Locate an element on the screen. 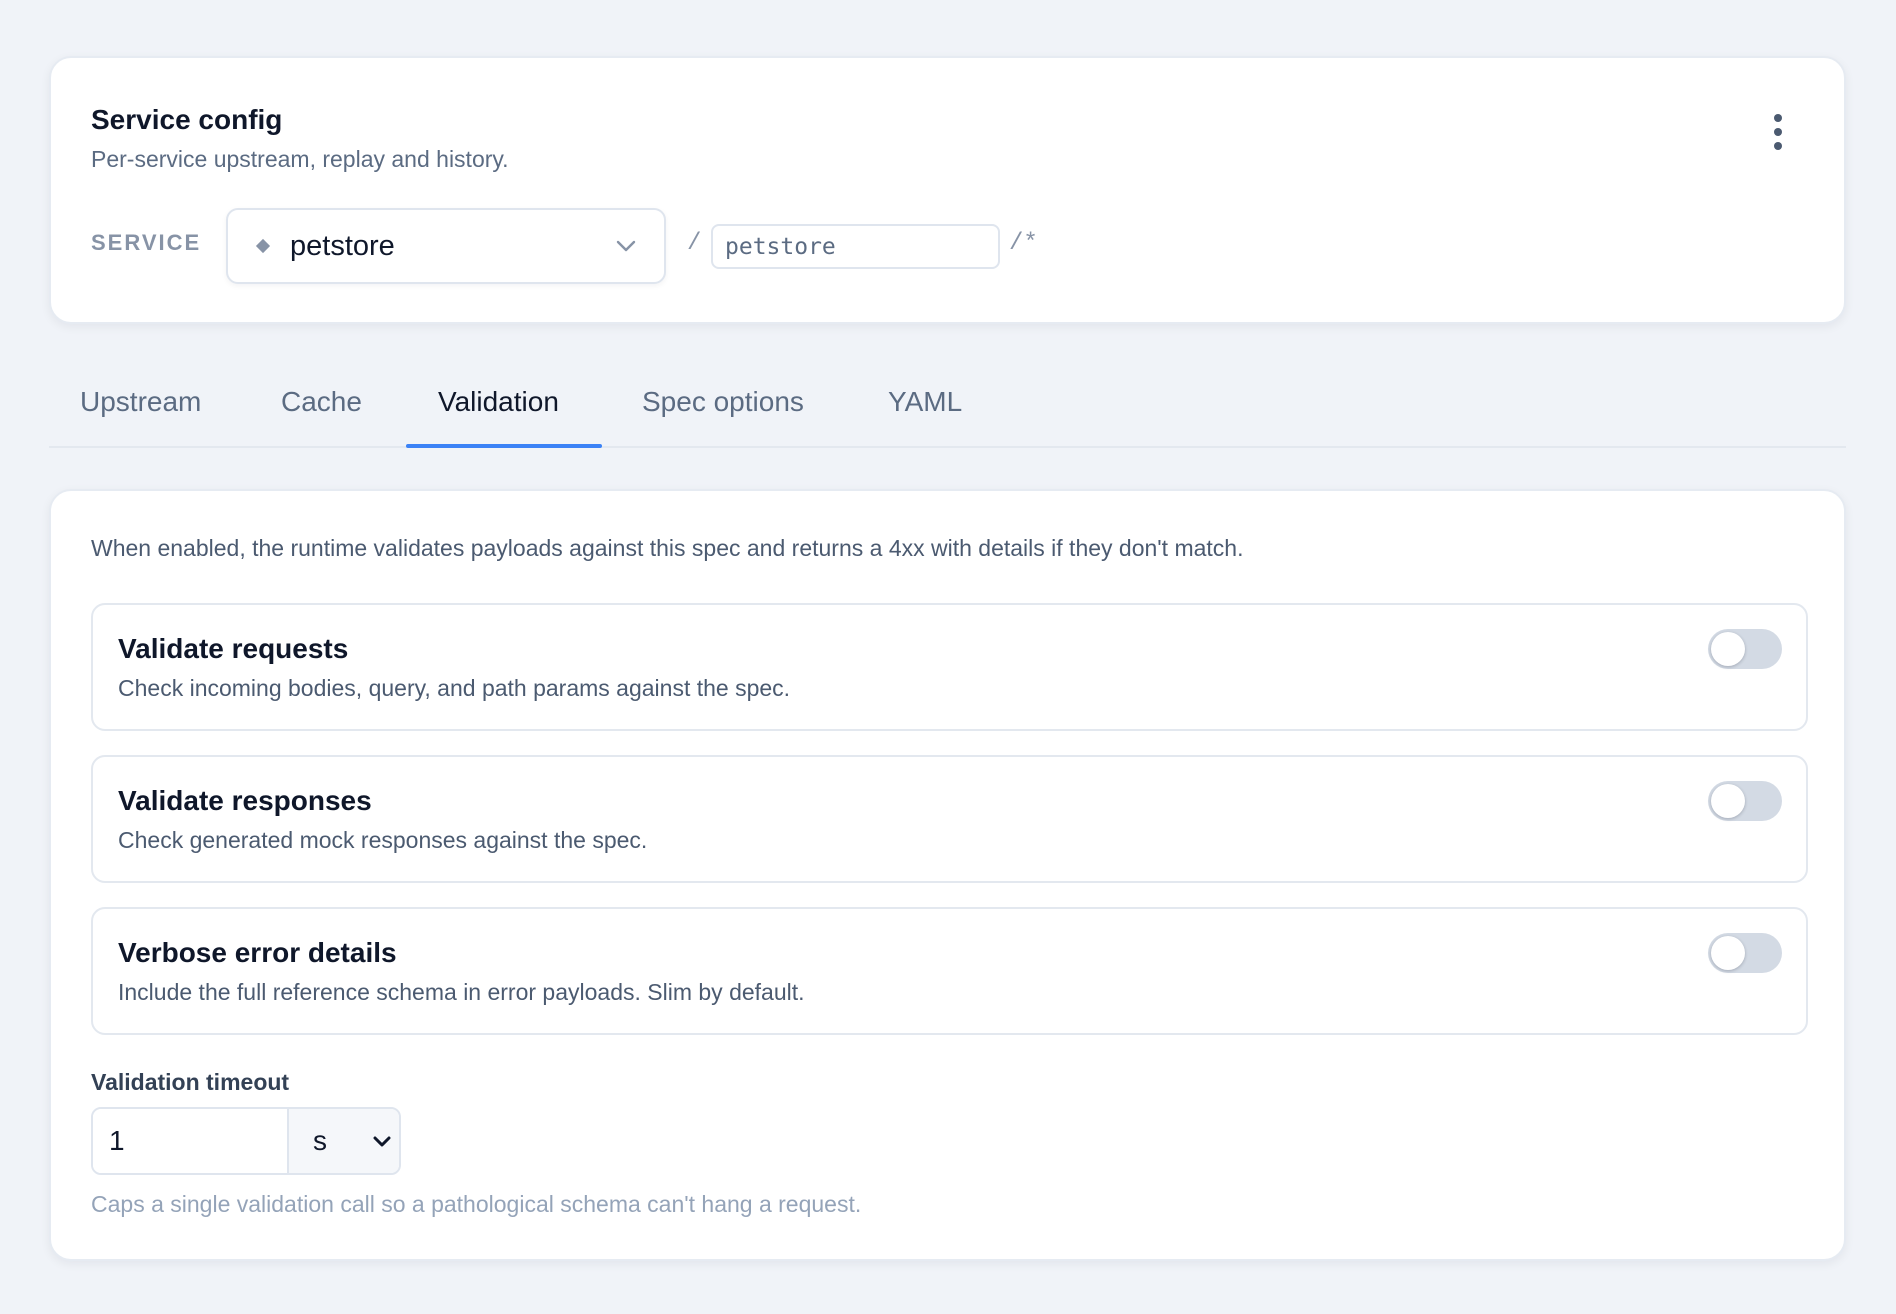  tab-validation: Validation is located at coordinates (498, 402).